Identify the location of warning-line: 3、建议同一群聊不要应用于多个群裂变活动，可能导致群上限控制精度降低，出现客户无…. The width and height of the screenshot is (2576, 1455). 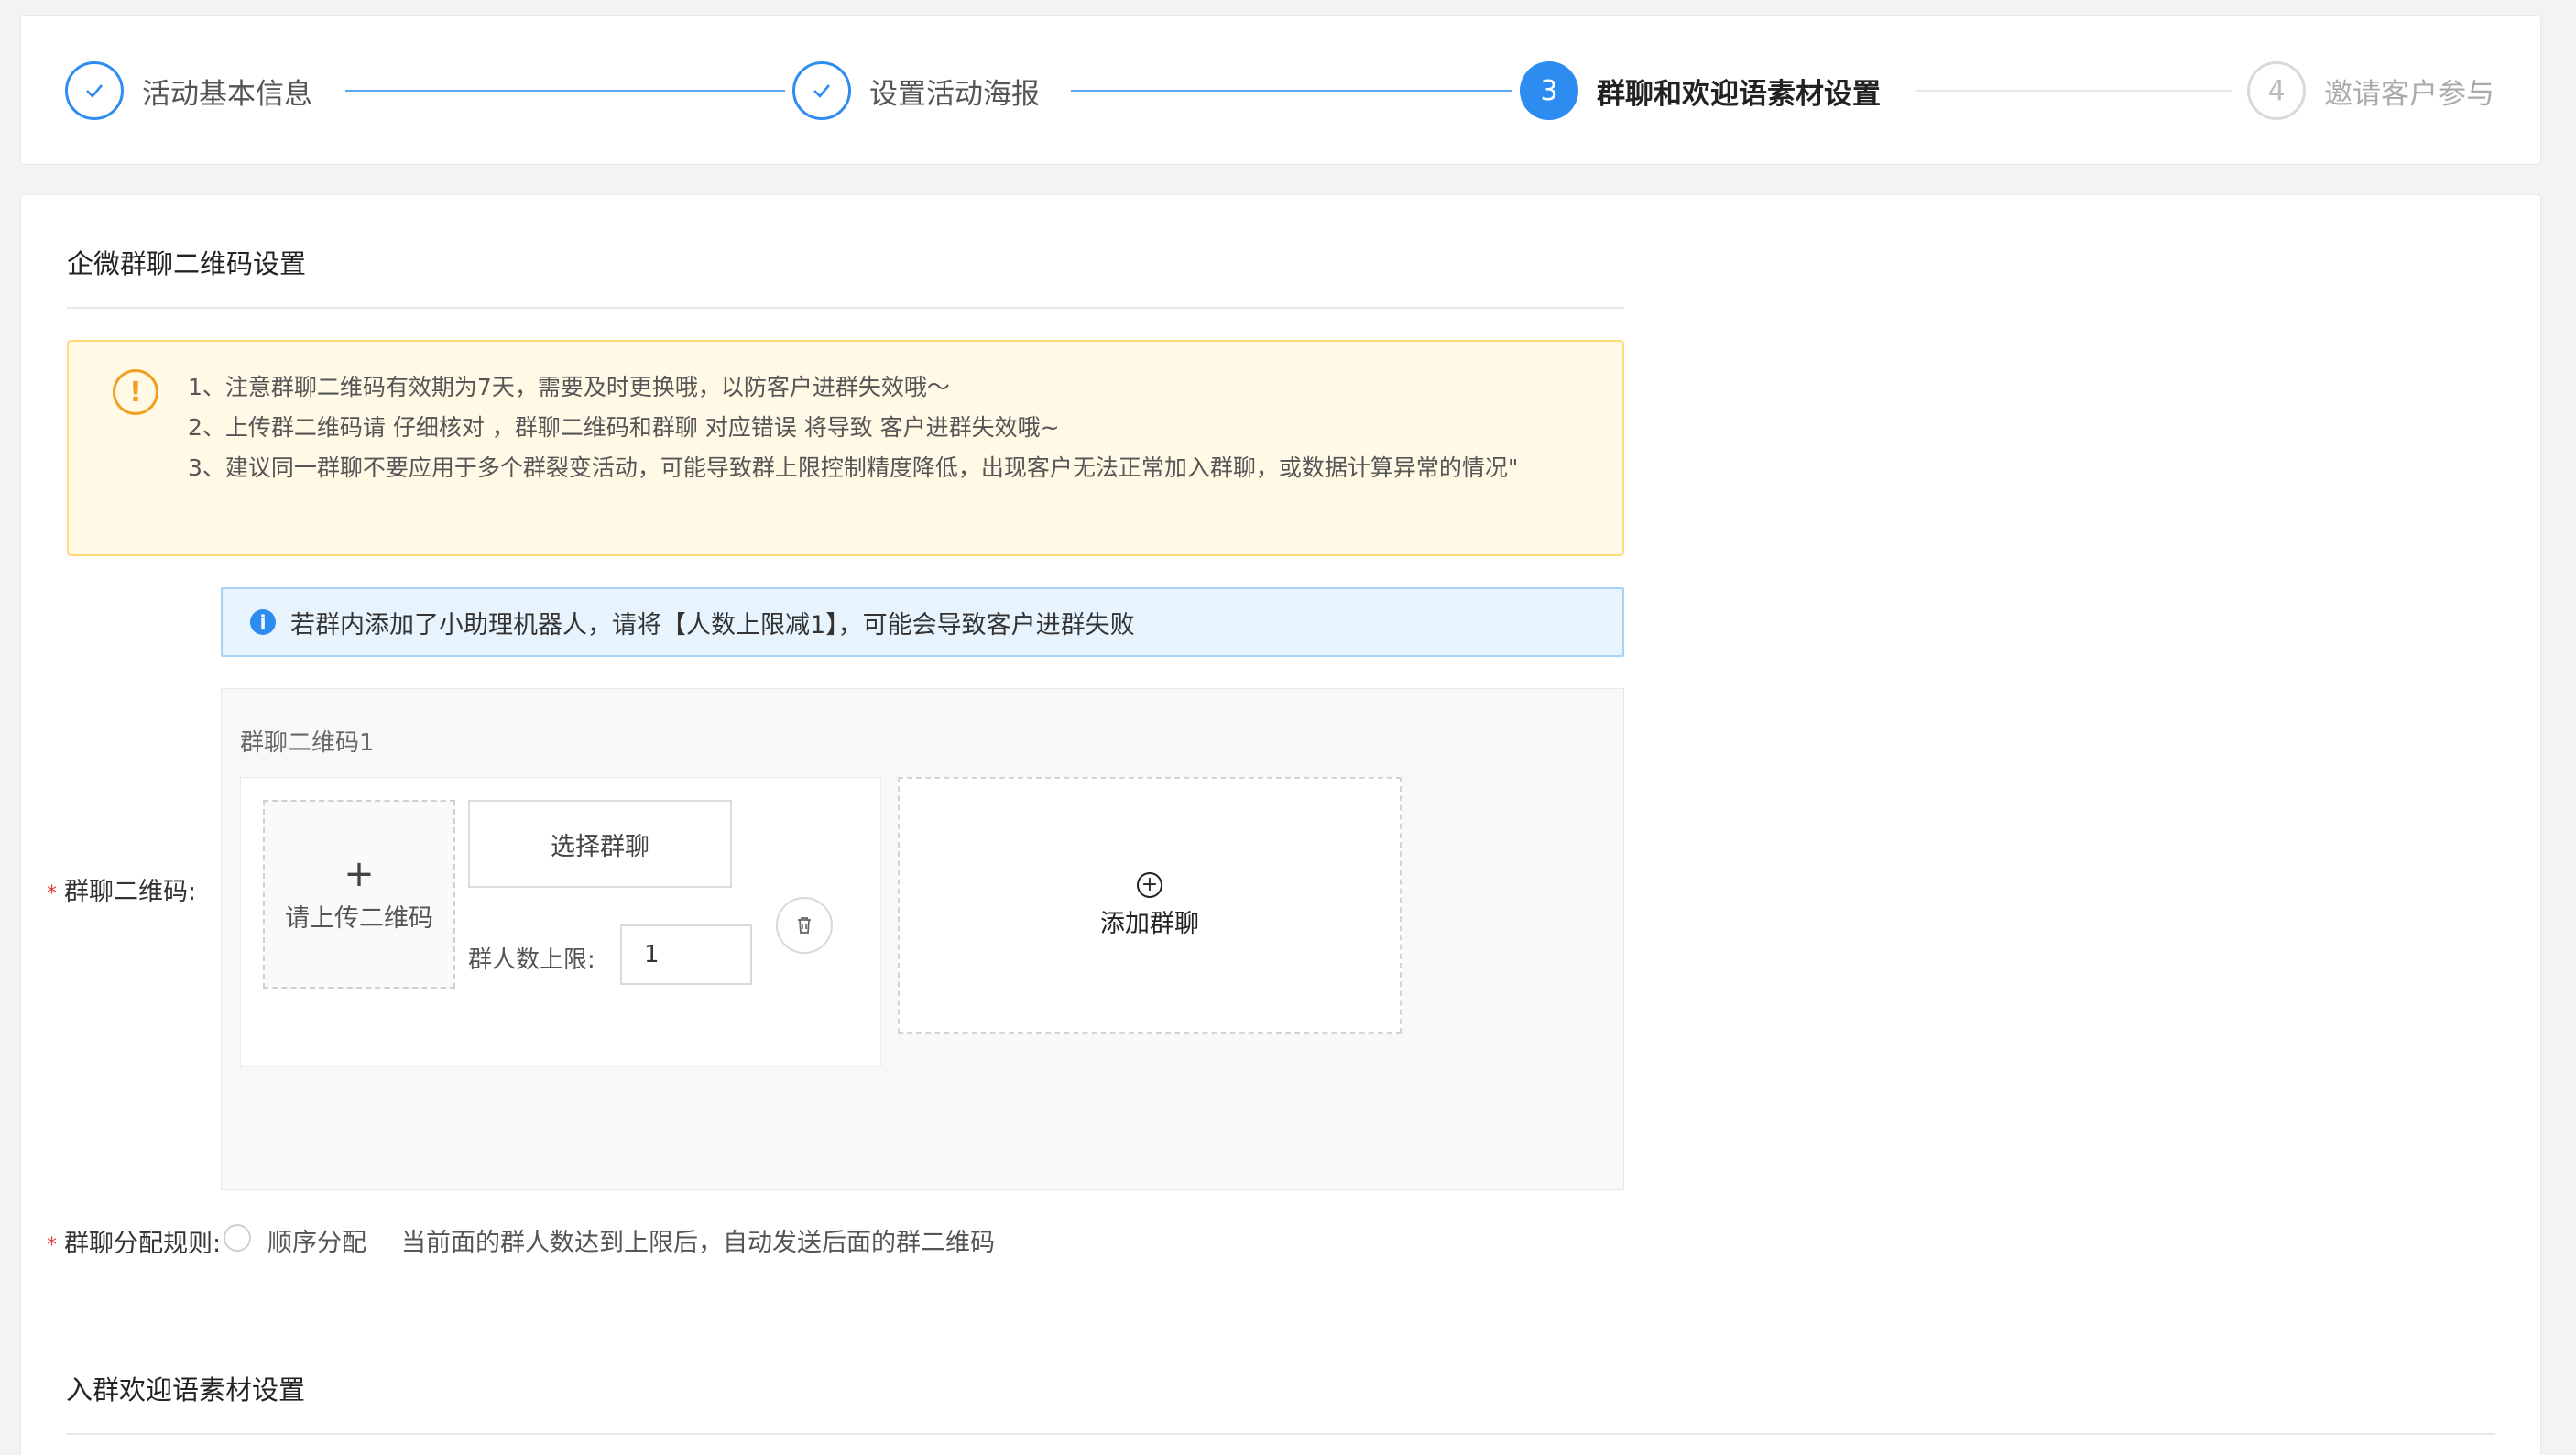
(854, 467).